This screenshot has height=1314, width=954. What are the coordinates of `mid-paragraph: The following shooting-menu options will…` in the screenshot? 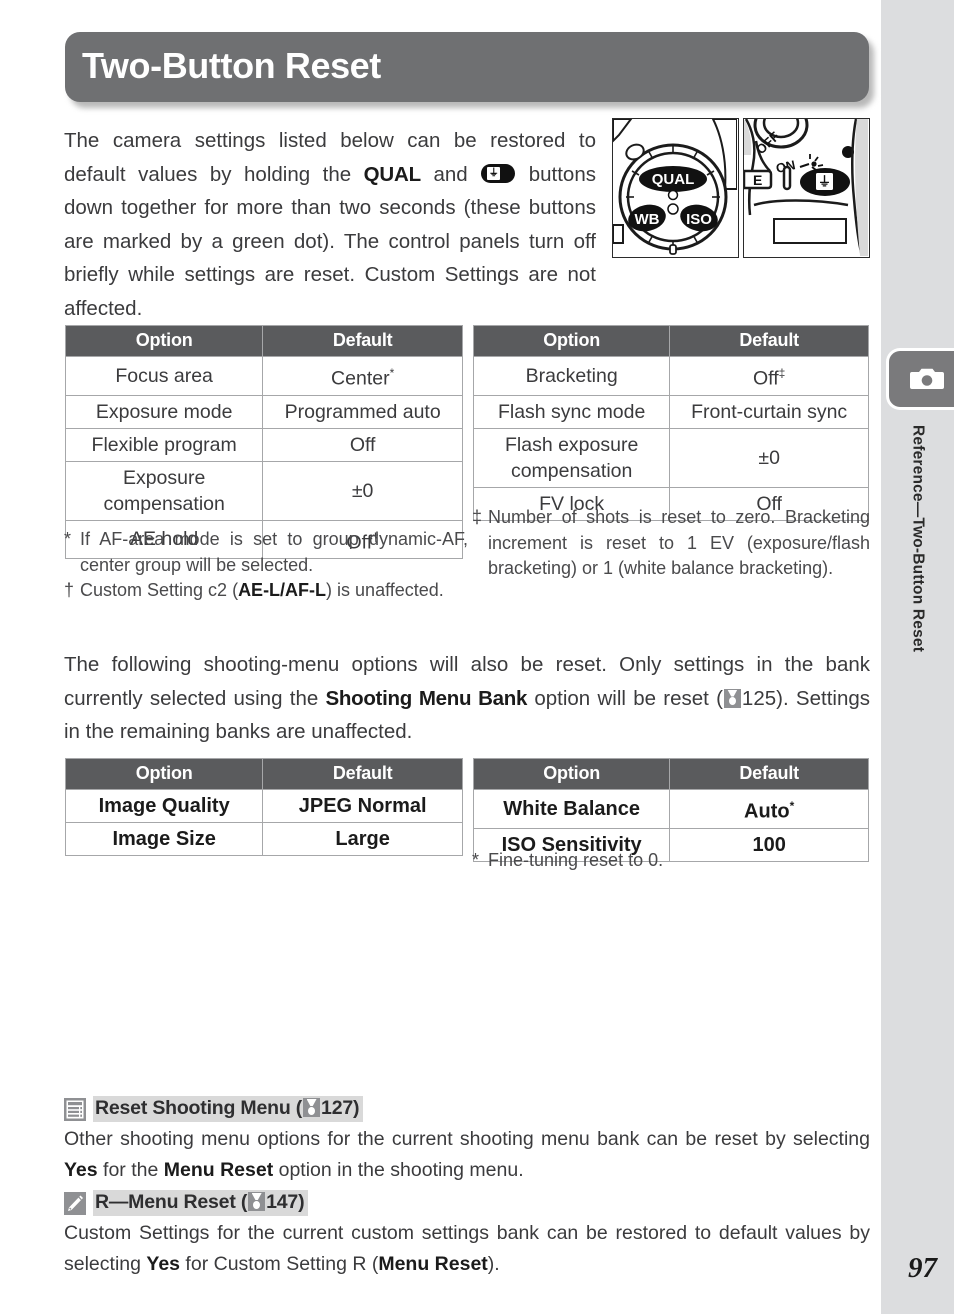 It's located at (467, 698).